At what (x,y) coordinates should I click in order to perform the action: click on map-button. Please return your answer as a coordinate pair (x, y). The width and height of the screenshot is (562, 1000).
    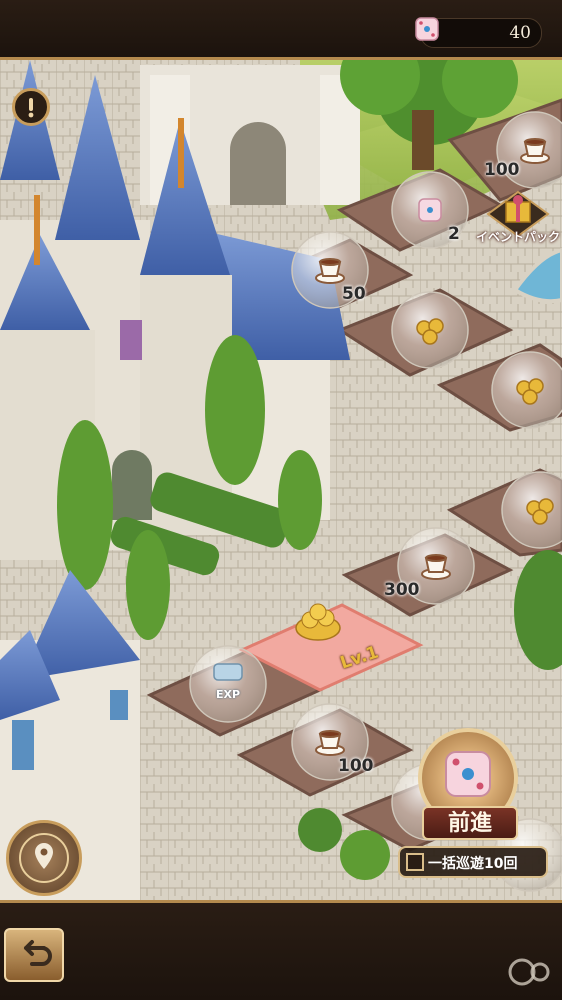
    Looking at the image, I should click on (44, 858).